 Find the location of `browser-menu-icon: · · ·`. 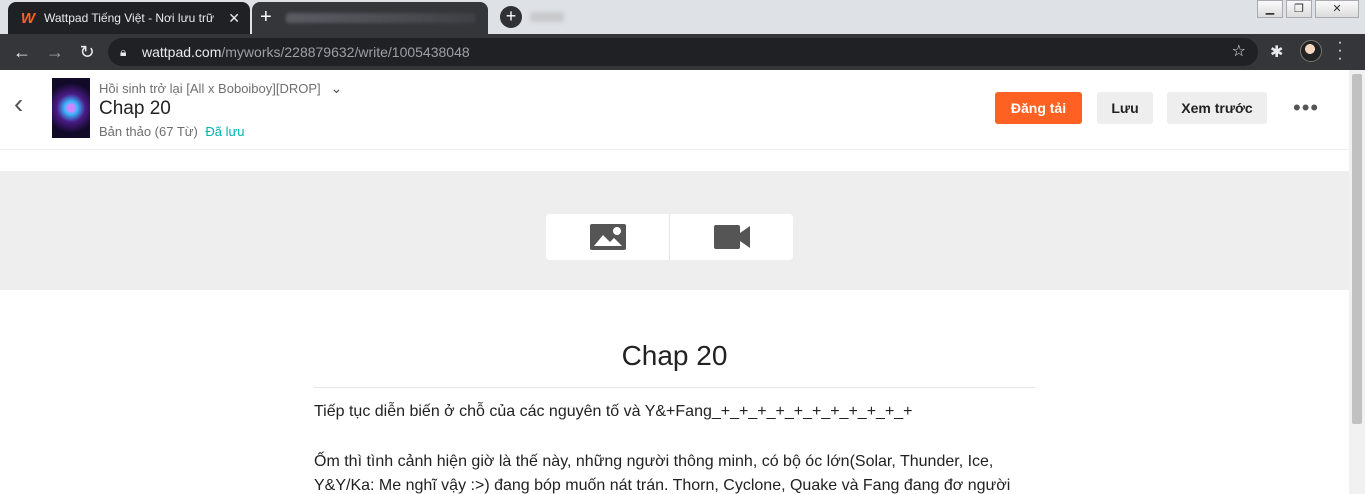

browser-menu-icon: · · · is located at coordinates (1340, 51).